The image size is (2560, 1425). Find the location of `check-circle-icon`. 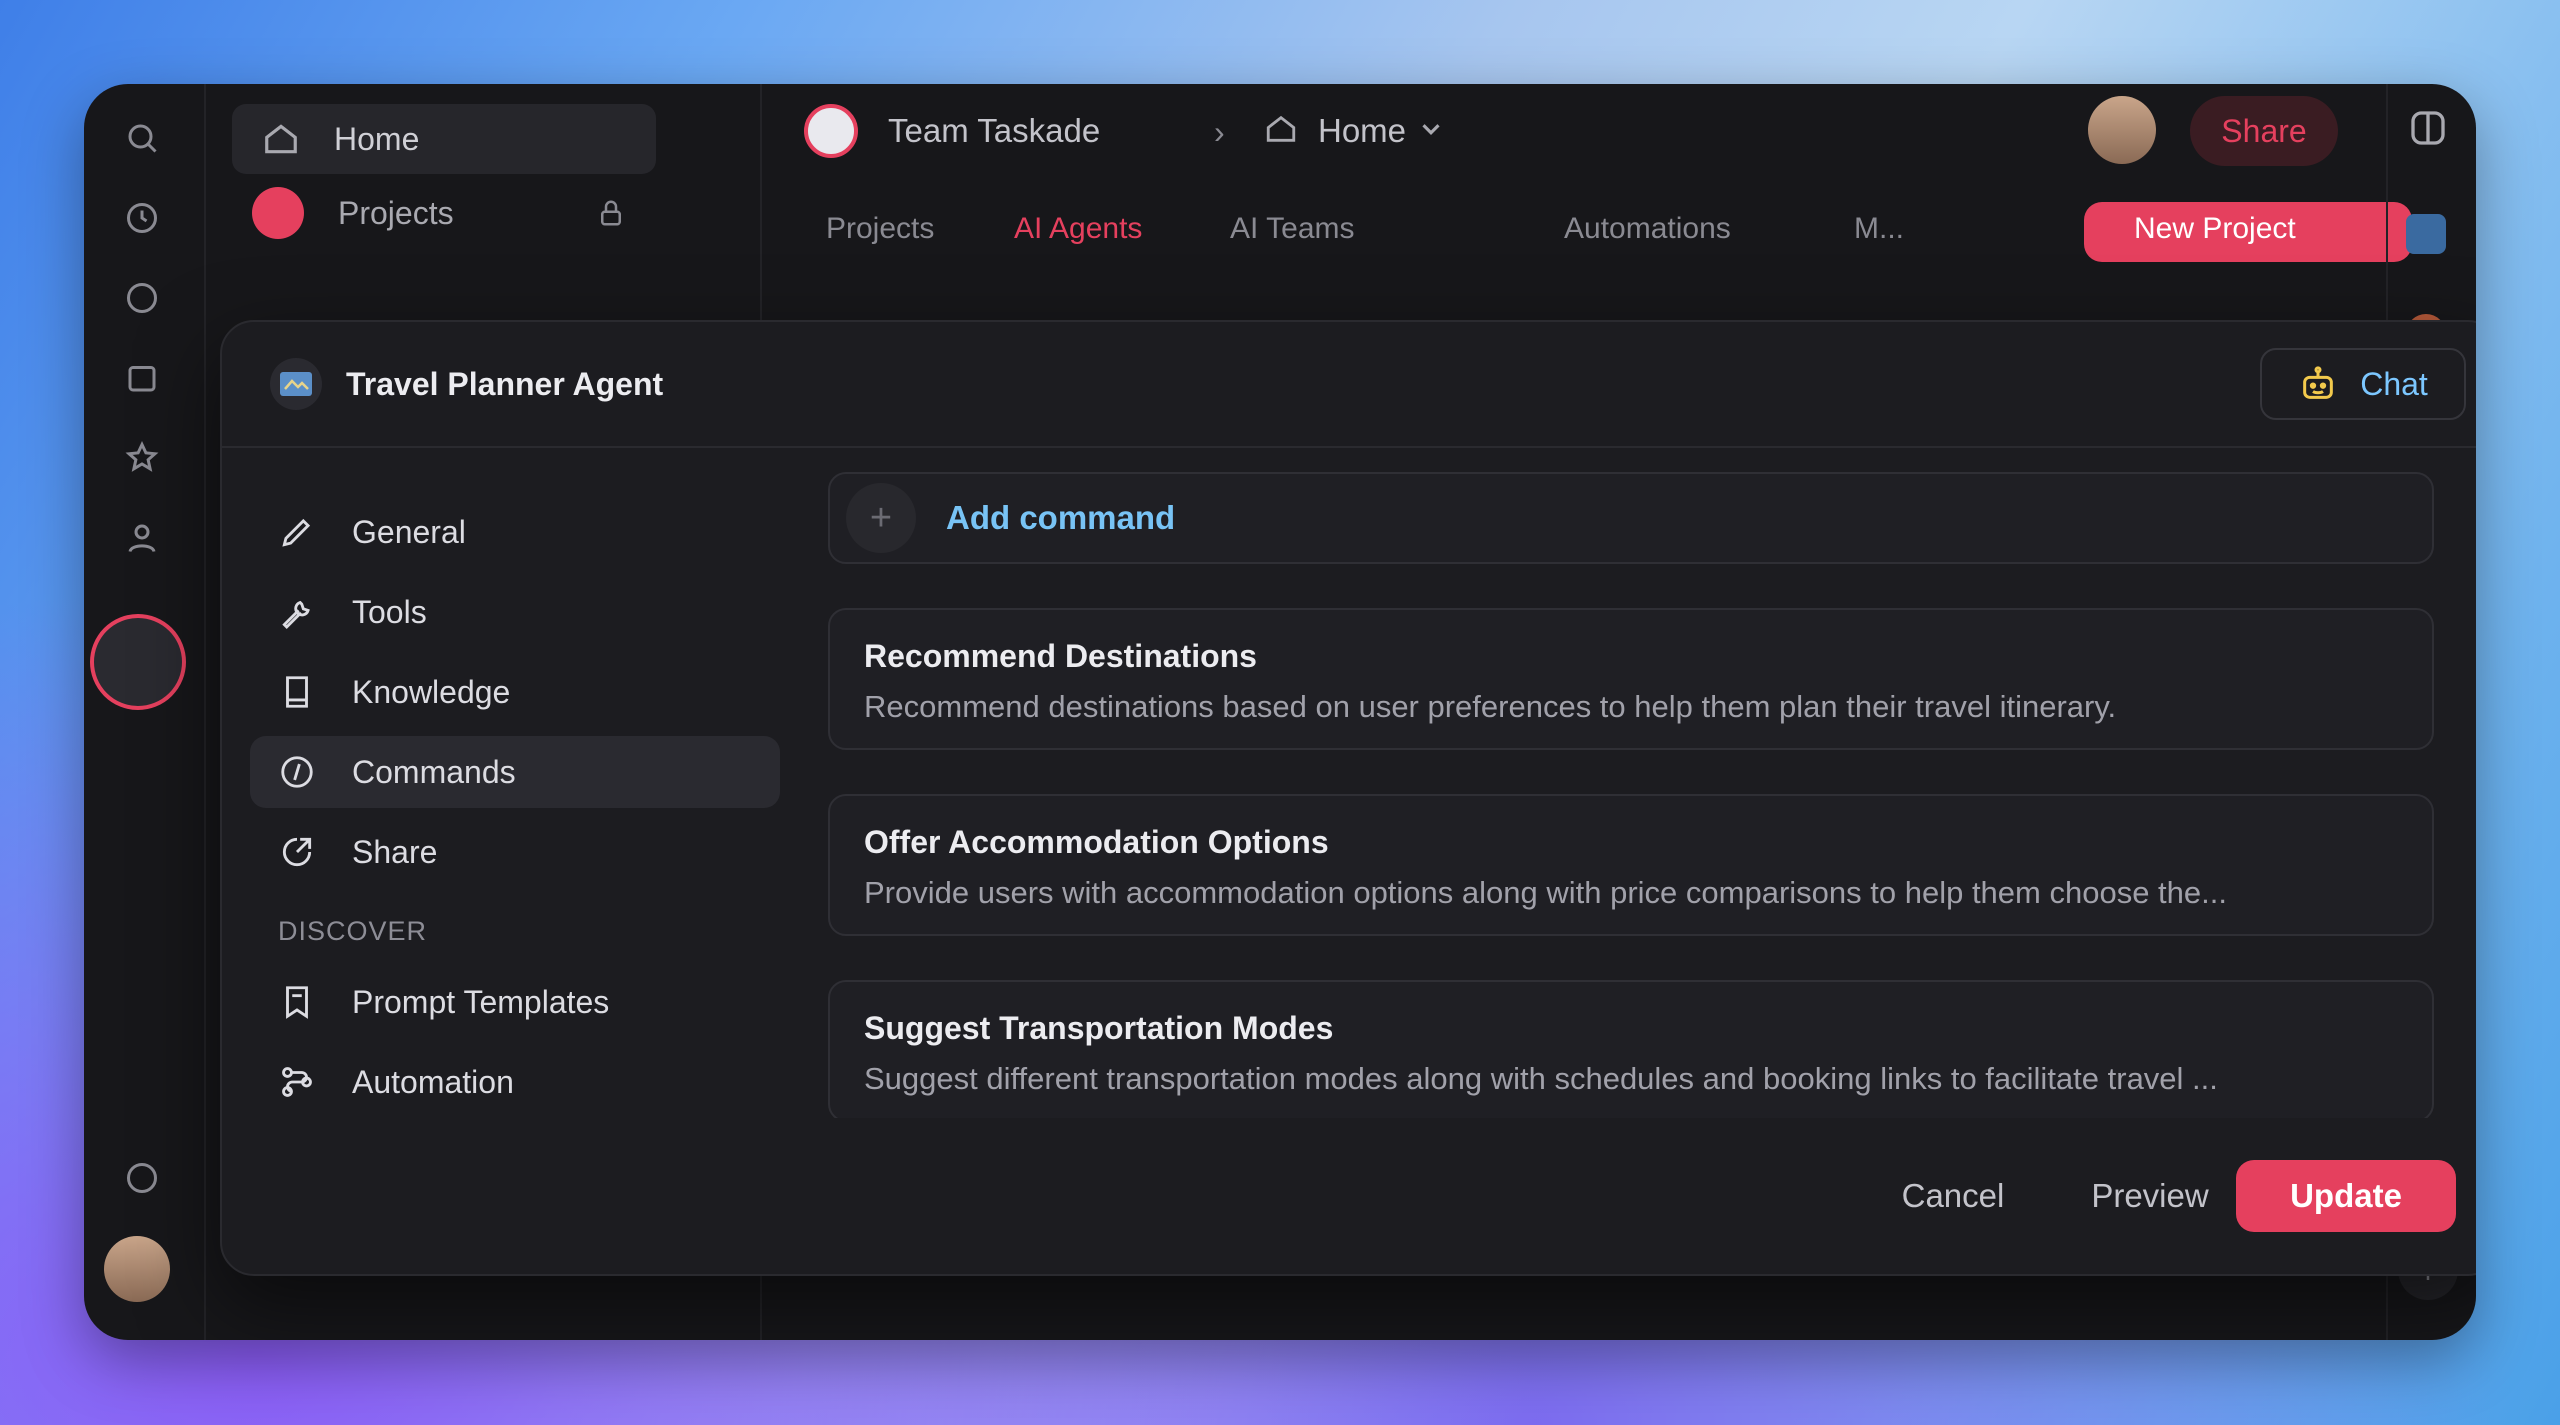

check-circle-icon is located at coordinates (142, 298).